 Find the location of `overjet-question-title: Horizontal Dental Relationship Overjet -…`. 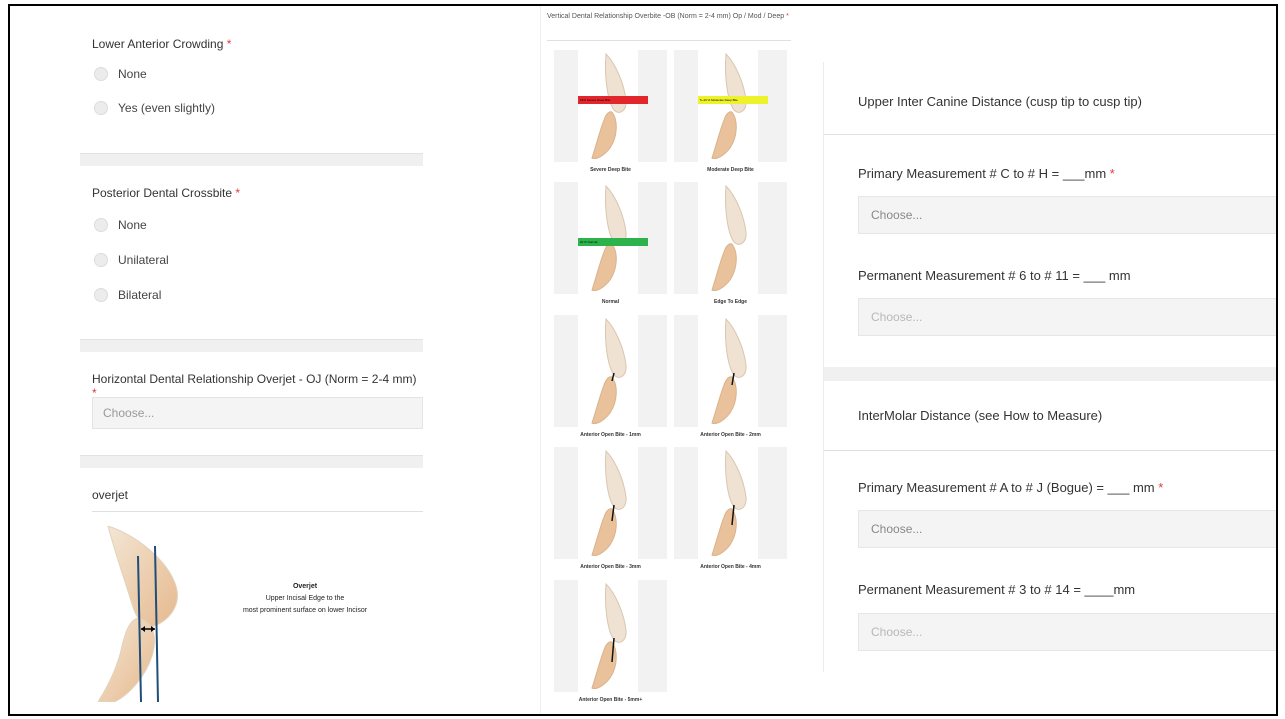

overjet-question-title: Horizontal Dental Relationship Overjet -… is located at coordinates (257, 386).